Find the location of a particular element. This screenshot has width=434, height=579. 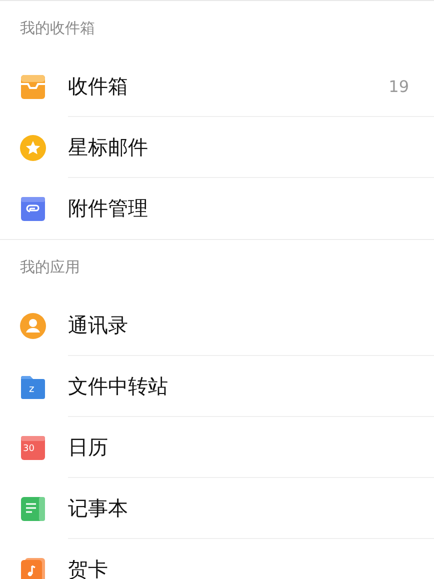

notepad-icon is located at coordinates (33, 509).